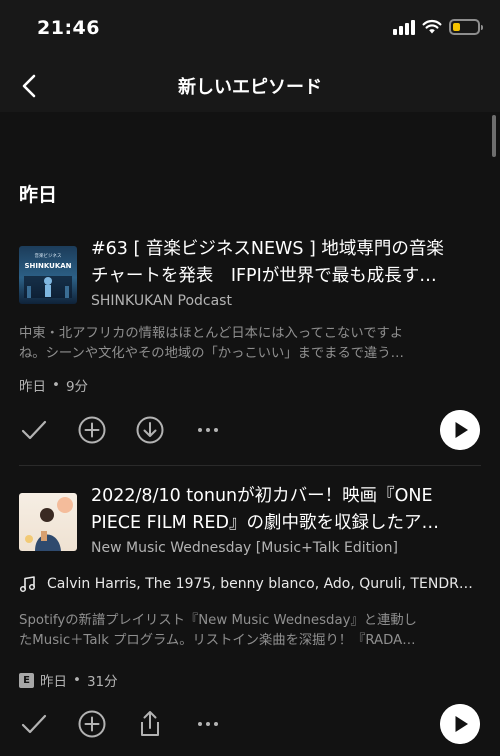 The image size is (500, 756). I want to click on explicit-badge: E, so click(26, 680).